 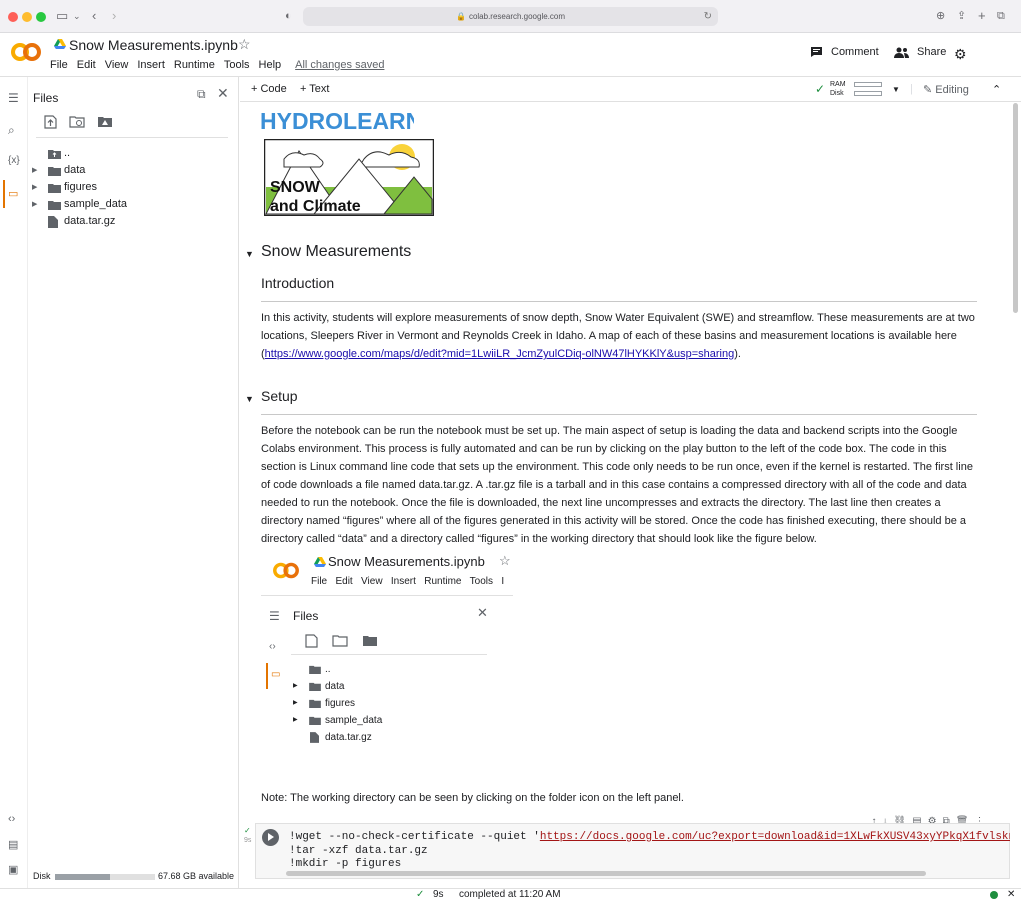 I want to click on reload-icon: ↻, so click(x=708, y=16).